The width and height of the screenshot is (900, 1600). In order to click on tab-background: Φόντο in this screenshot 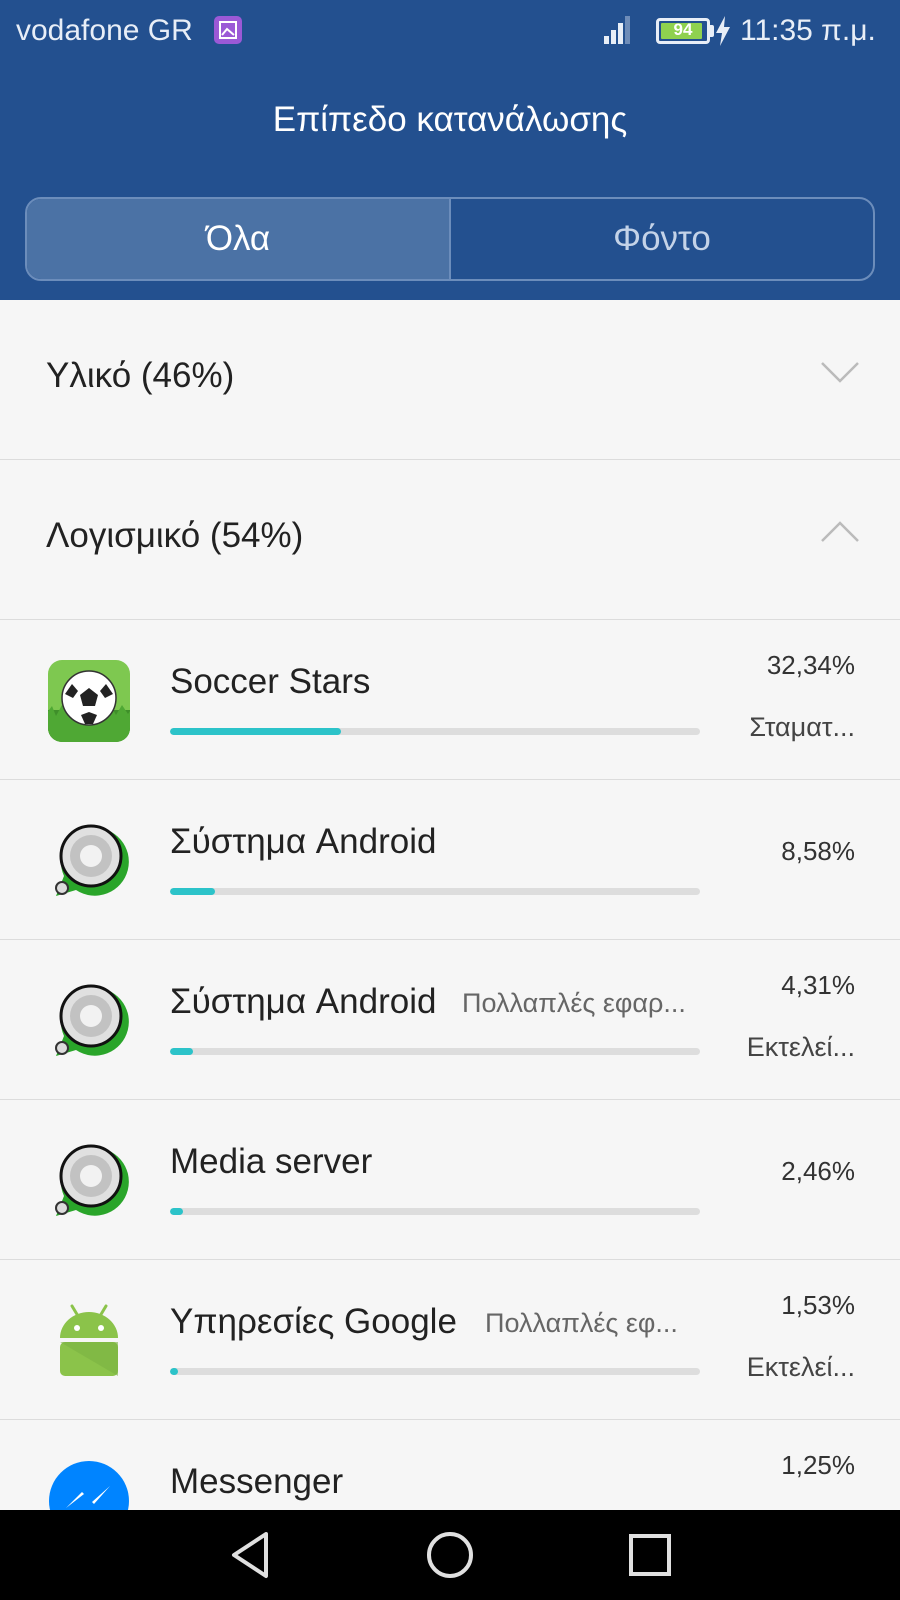, I will do `click(662, 239)`.